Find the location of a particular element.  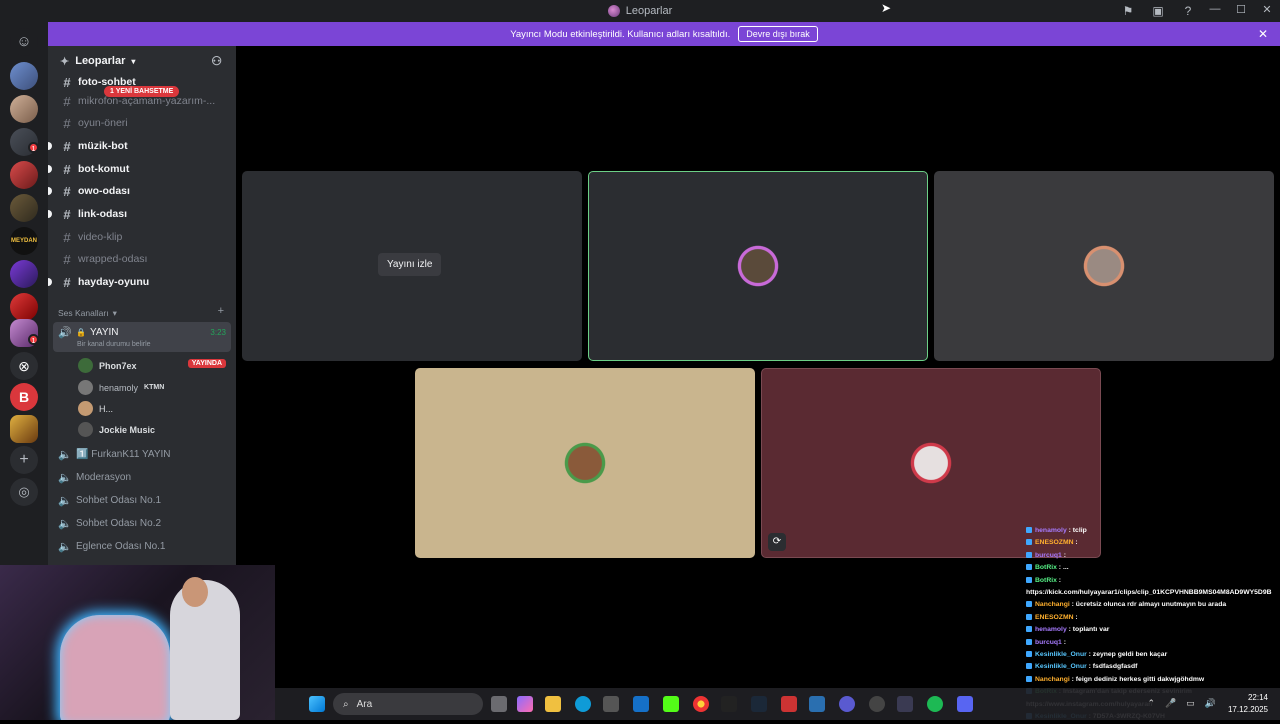

task-view-icon is located at coordinates (499, 704).